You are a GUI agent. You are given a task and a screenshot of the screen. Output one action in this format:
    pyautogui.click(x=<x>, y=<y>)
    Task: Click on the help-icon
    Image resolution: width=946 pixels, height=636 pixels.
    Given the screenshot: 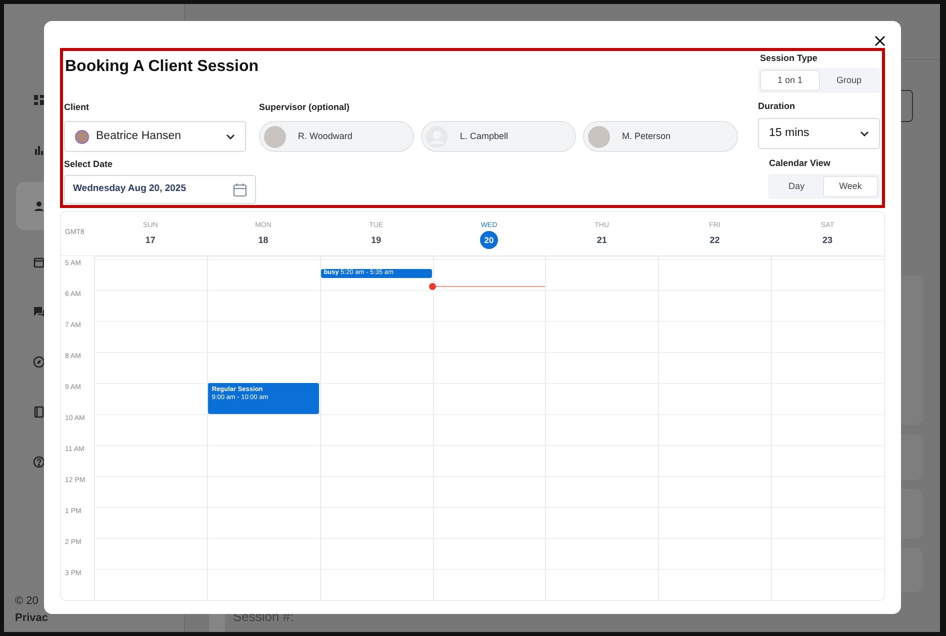 What is the action you would take?
    pyautogui.click(x=39, y=462)
    